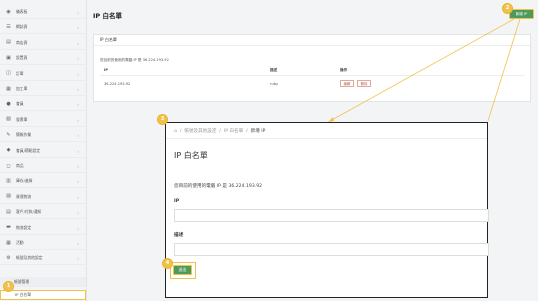 The height and width of the screenshot is (301, 538). What do you see at coordinates (175, 131) in the screenshot?
I see `home-icon: ⌂` at bounding box center [175, 131].